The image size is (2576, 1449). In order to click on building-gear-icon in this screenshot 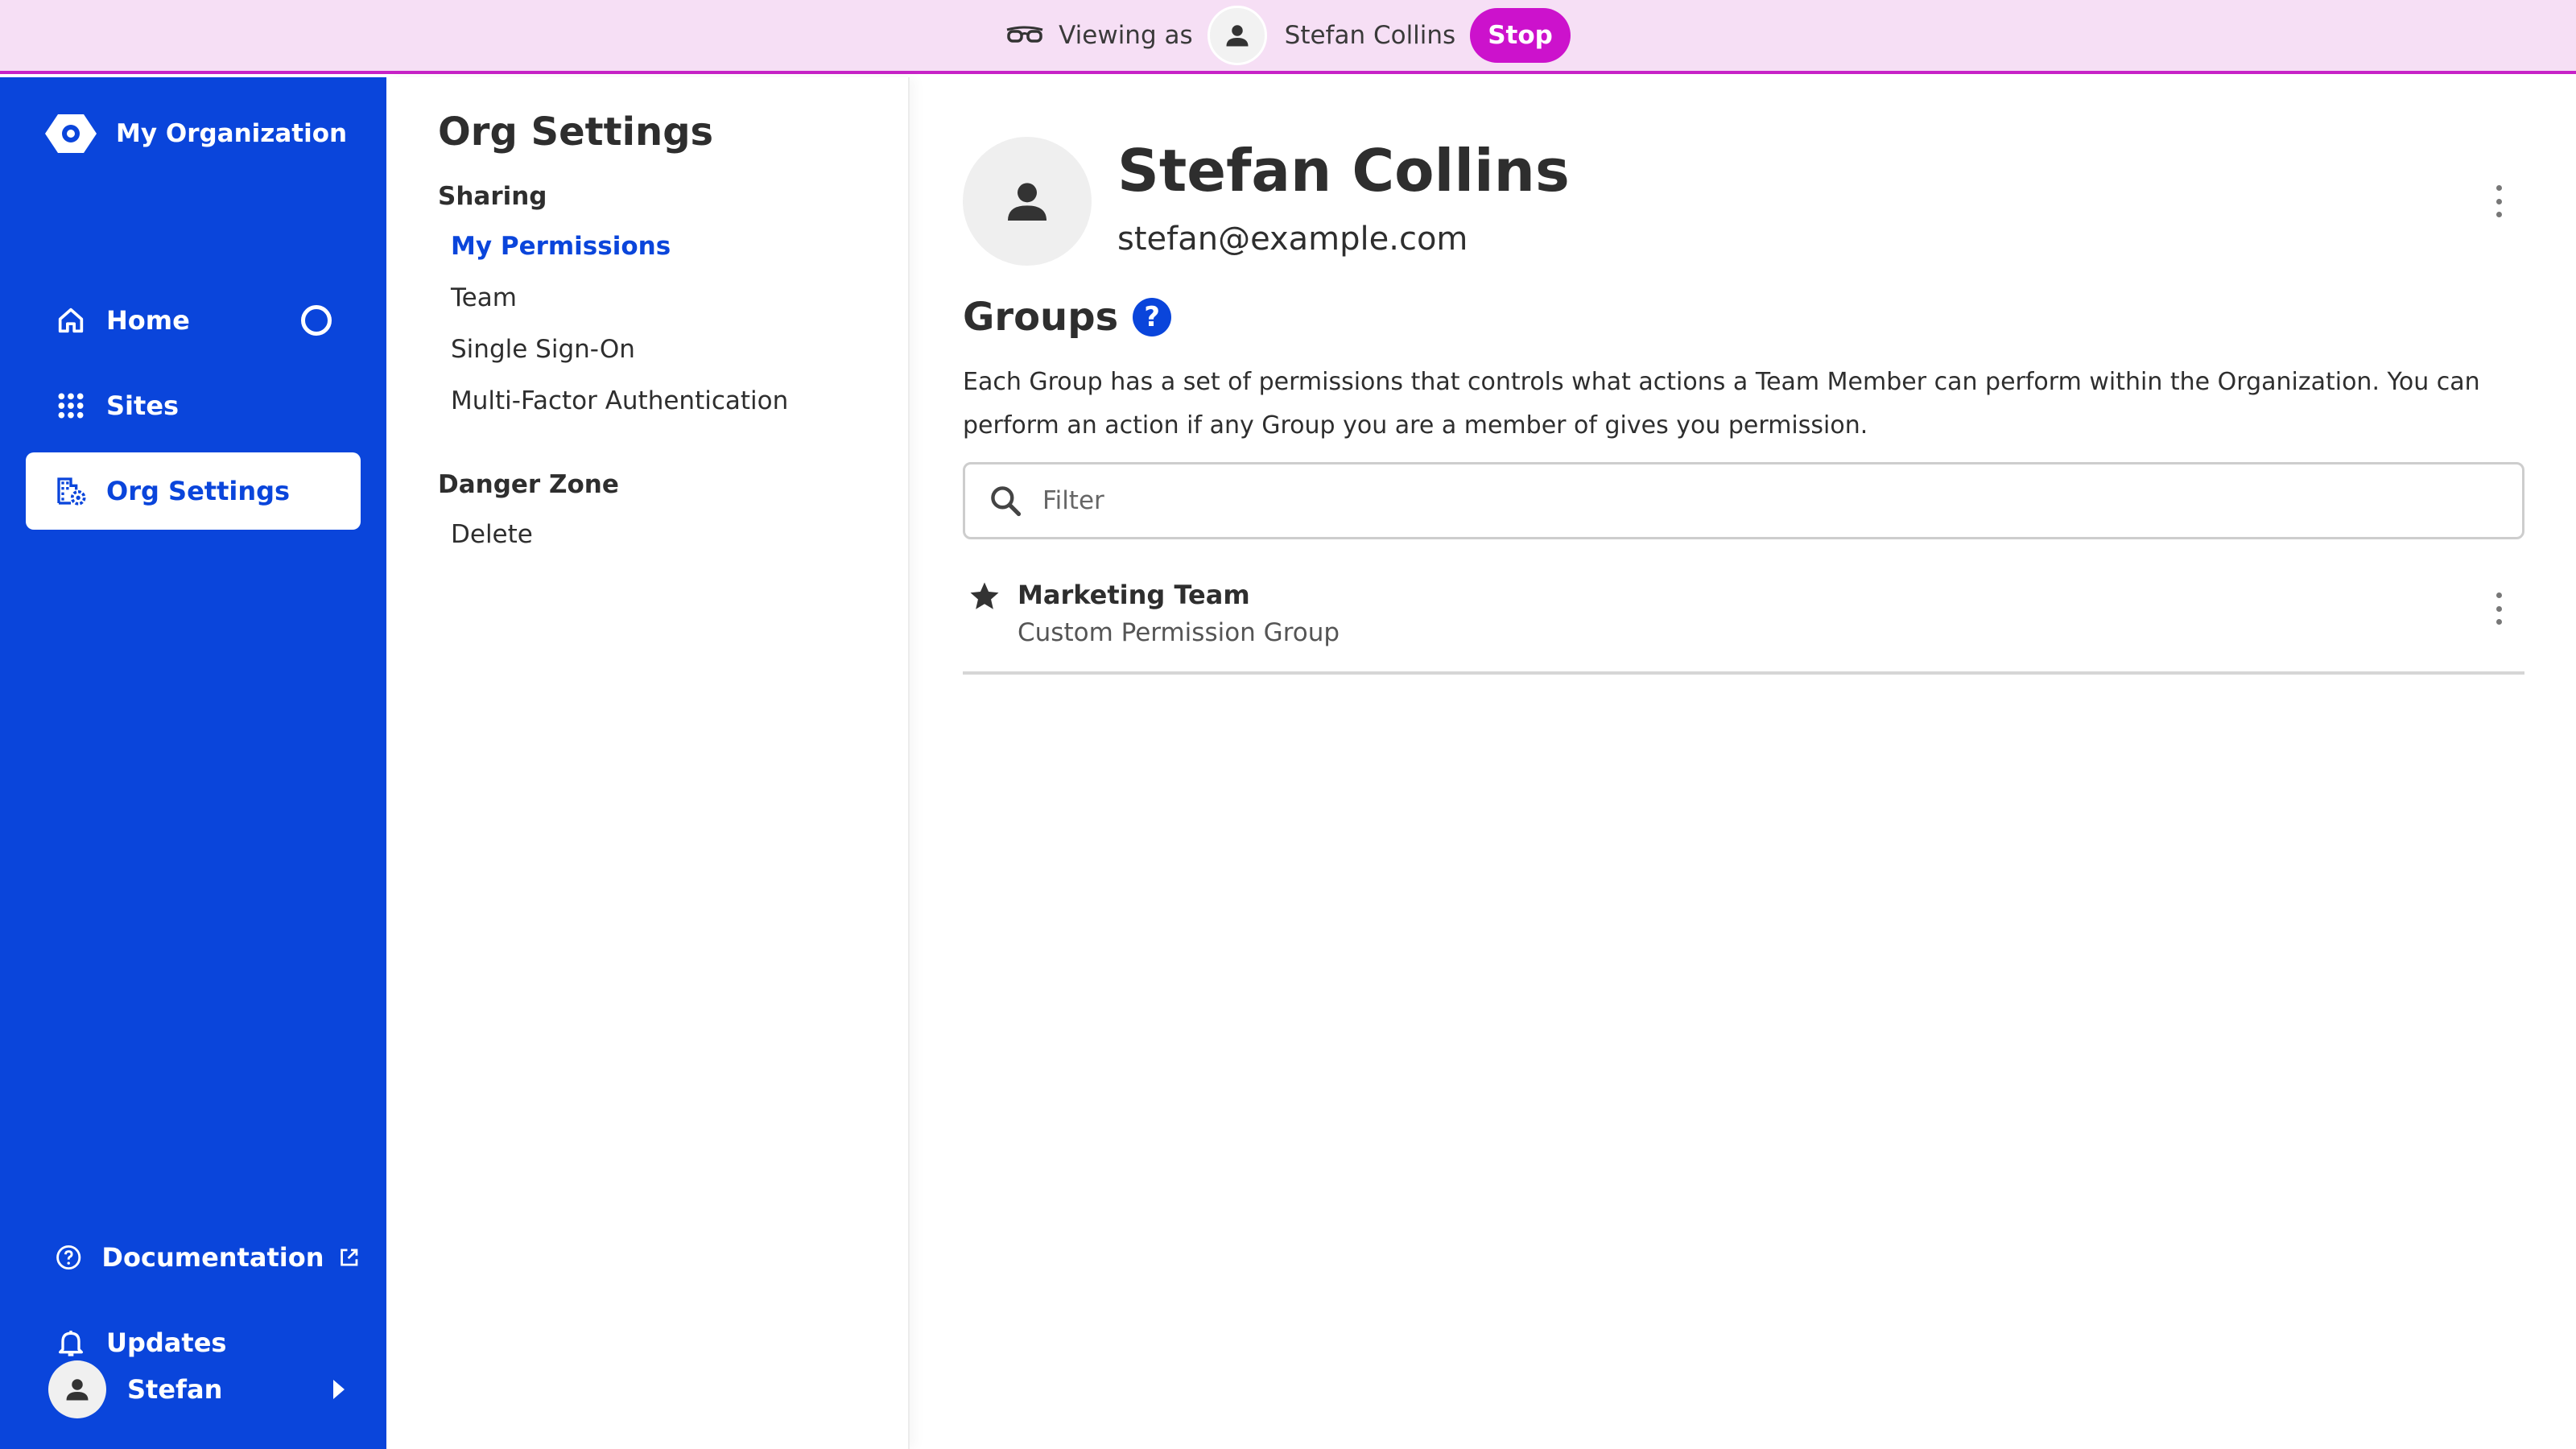, I will do `click(71, 491)`.